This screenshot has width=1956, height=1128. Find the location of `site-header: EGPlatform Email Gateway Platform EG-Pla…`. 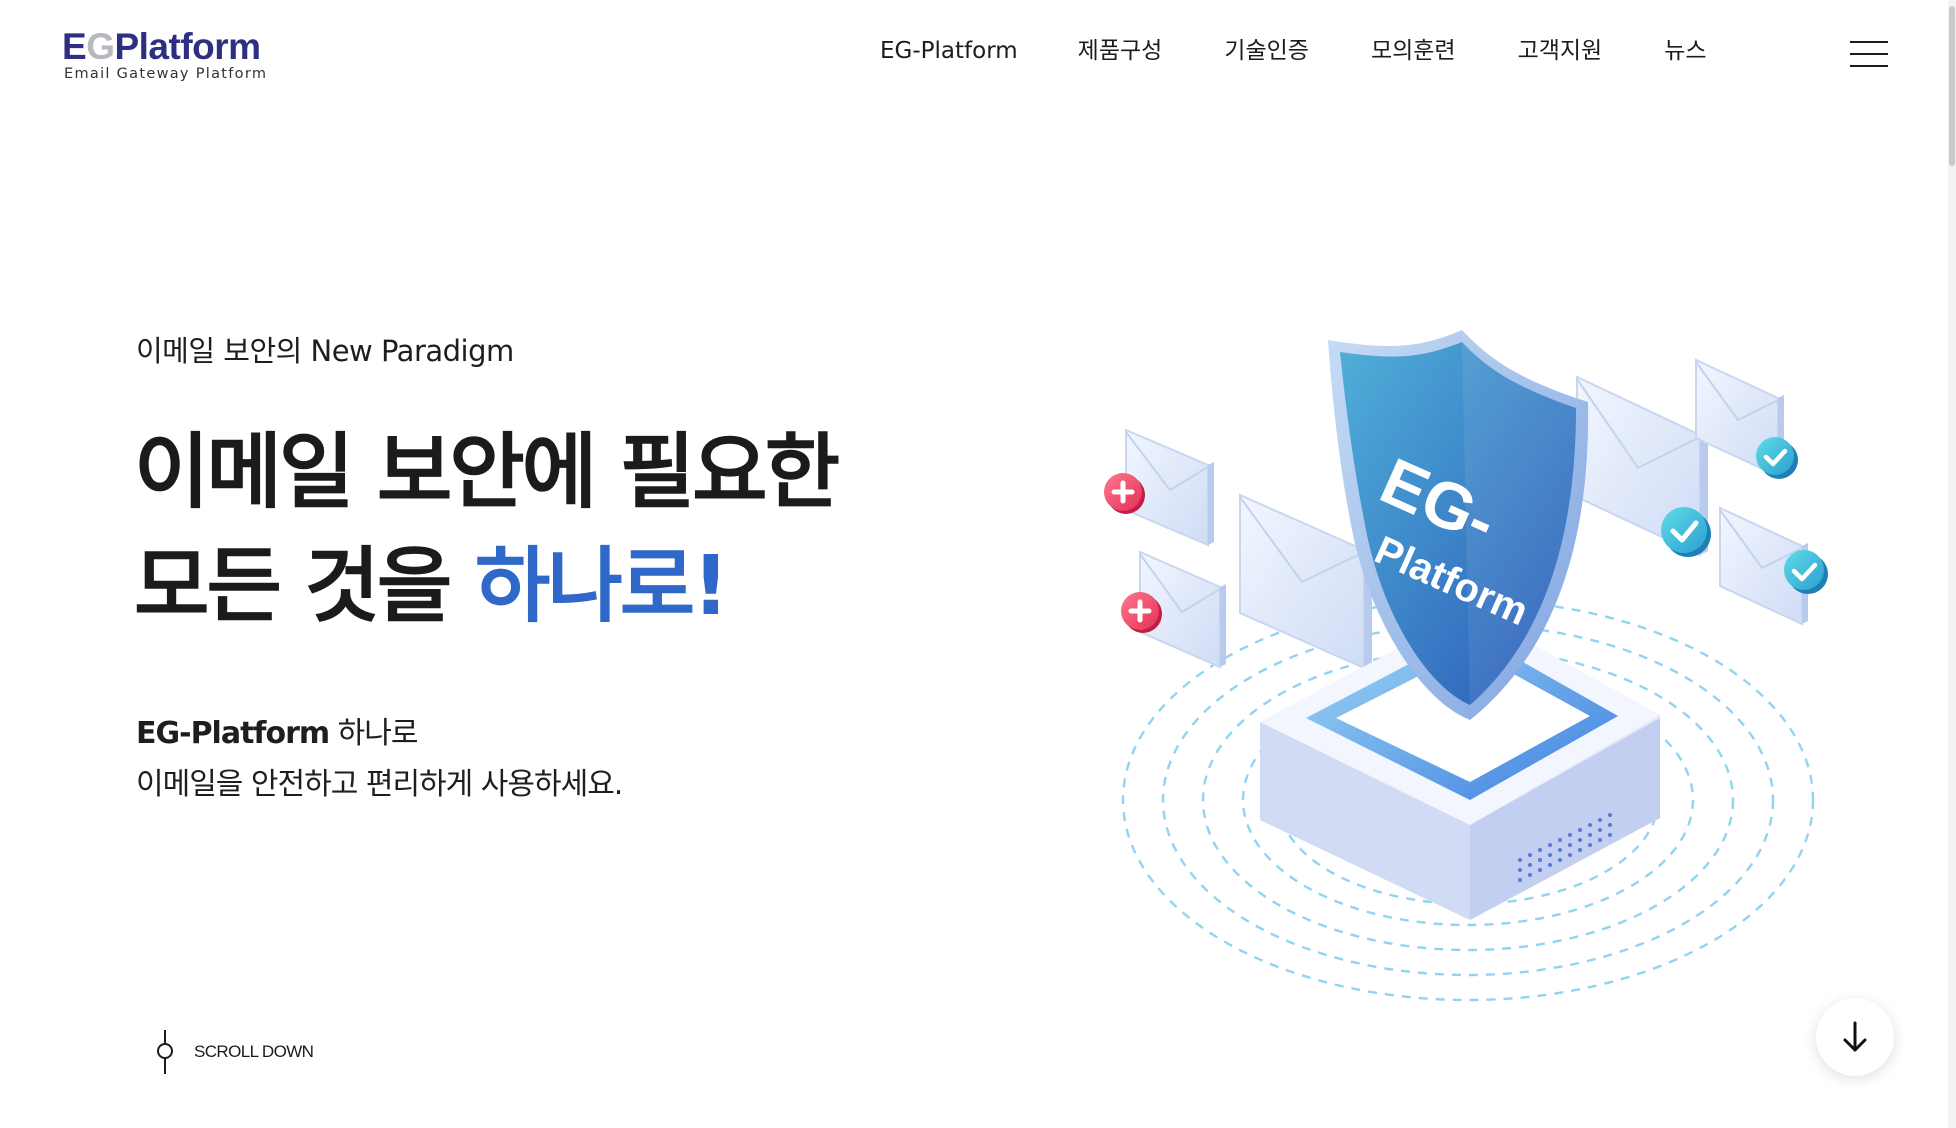

site-header: EGPlatform Email Gateway Platform EG-Pla… is located at coordinates (978, 55).